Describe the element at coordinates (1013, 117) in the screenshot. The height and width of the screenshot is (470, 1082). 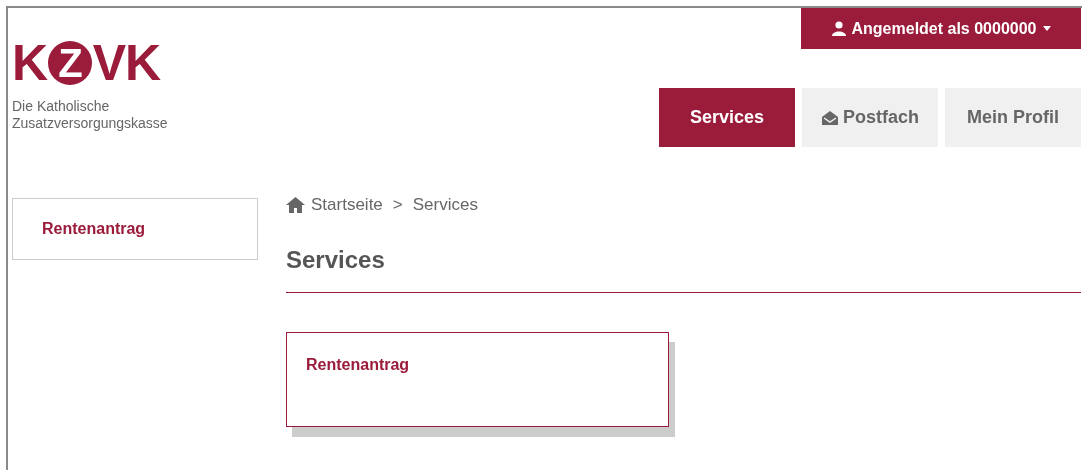
I see `nav-tab: Mein Profil` at that location.